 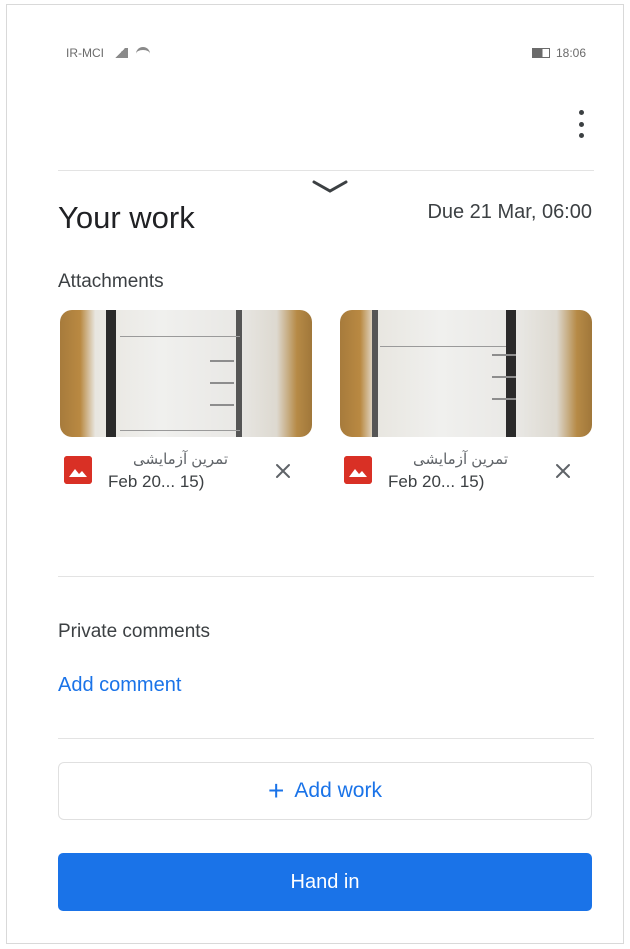 I want to click on hand-in-label: Hand in, so click(x=325, y=881).